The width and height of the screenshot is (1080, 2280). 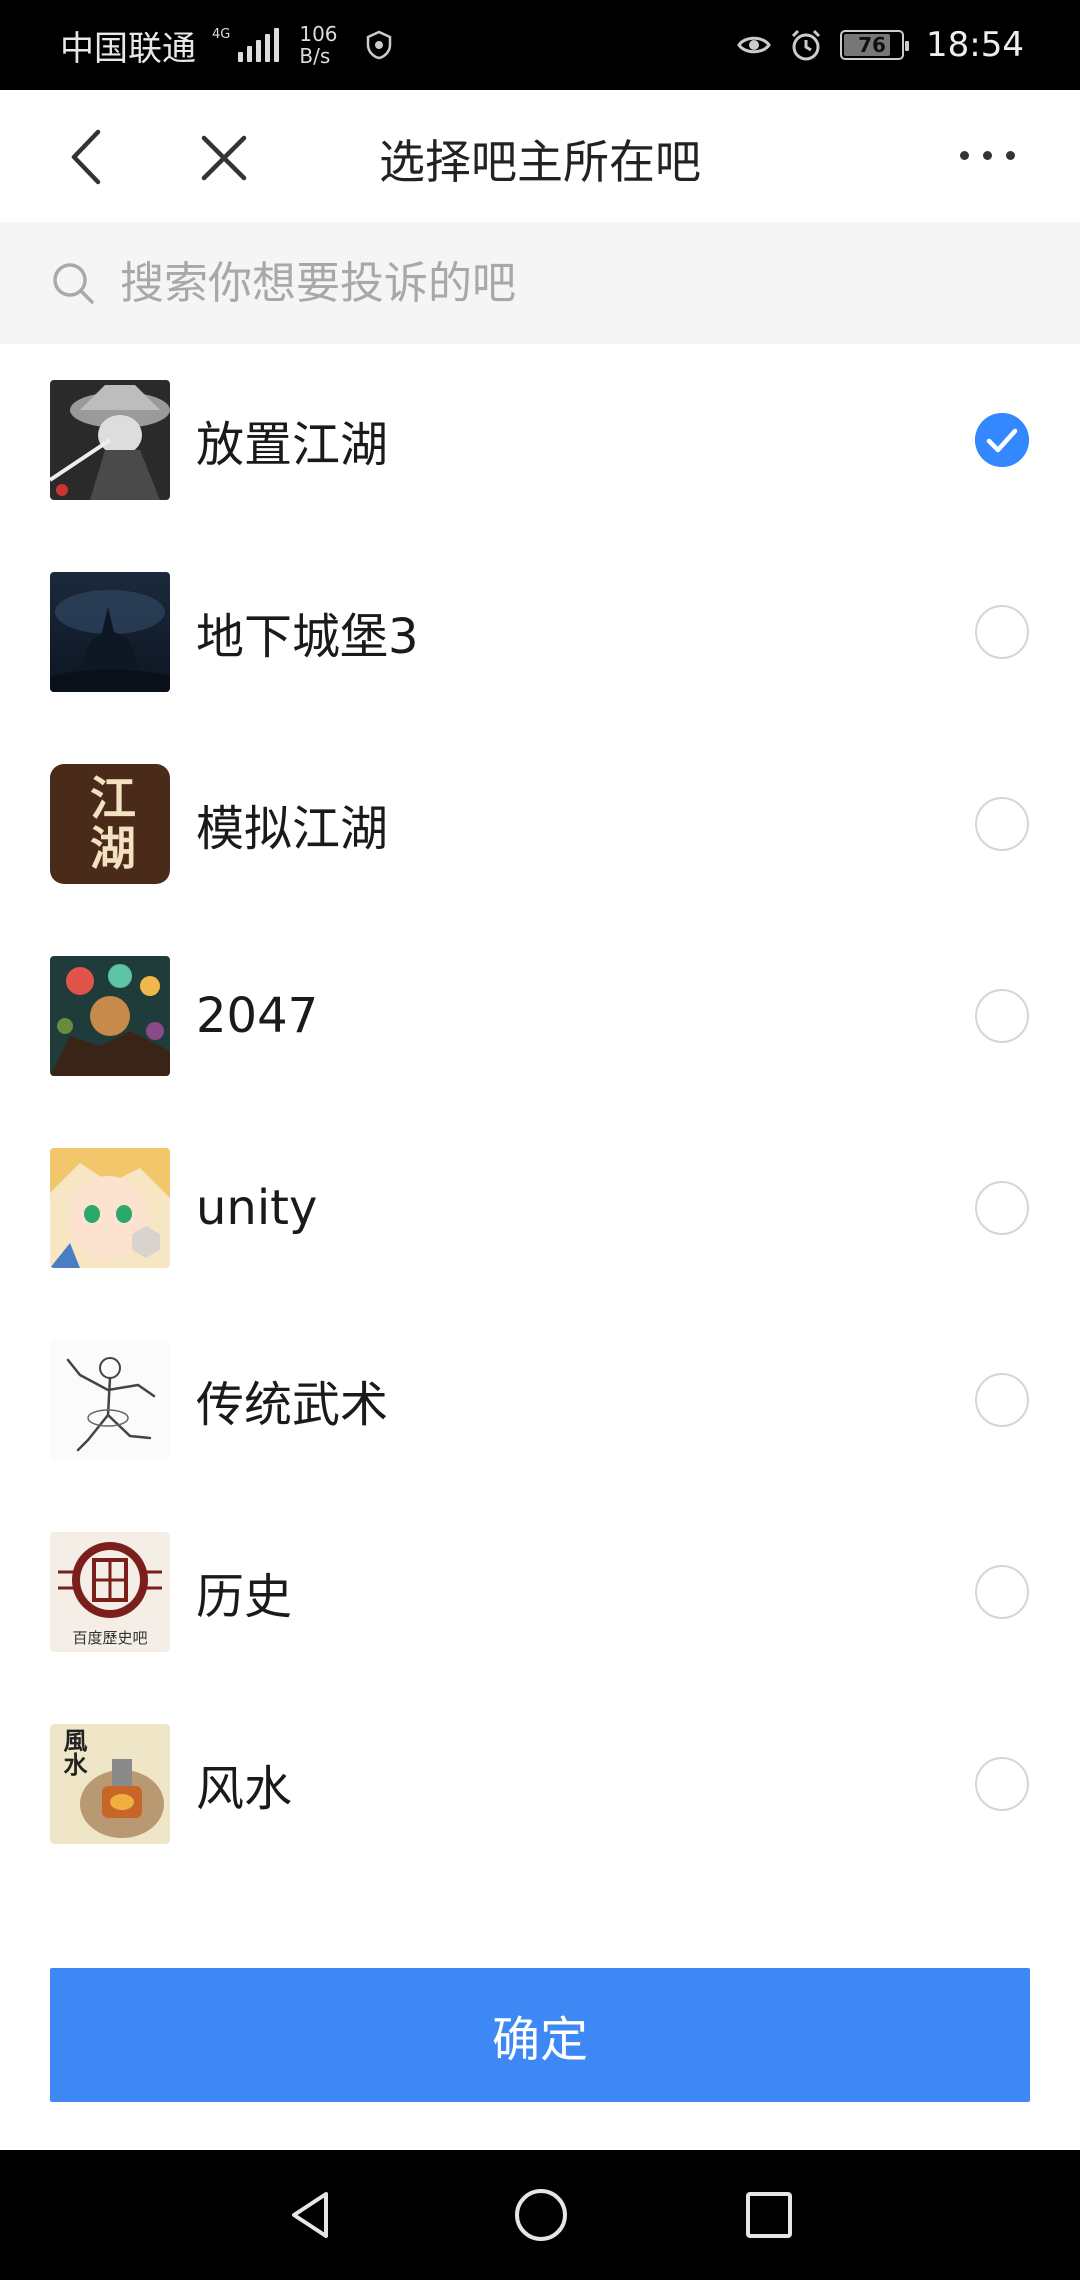 I want to click on list-item: 传统武术, so click(x=540, y=1400).